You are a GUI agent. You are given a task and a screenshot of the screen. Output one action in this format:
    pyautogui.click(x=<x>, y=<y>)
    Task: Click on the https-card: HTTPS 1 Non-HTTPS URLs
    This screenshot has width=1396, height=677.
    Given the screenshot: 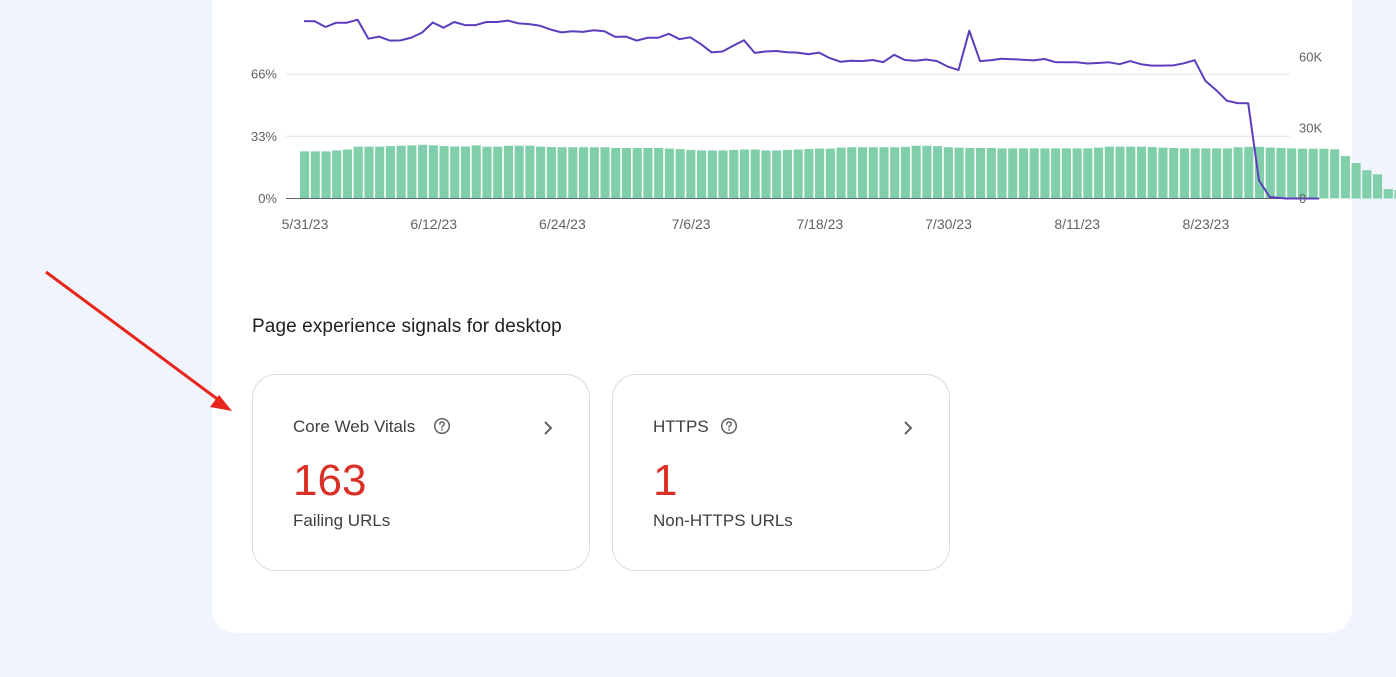 What is the action you would take?
    pyautogui.click(x=781, y=472)
    